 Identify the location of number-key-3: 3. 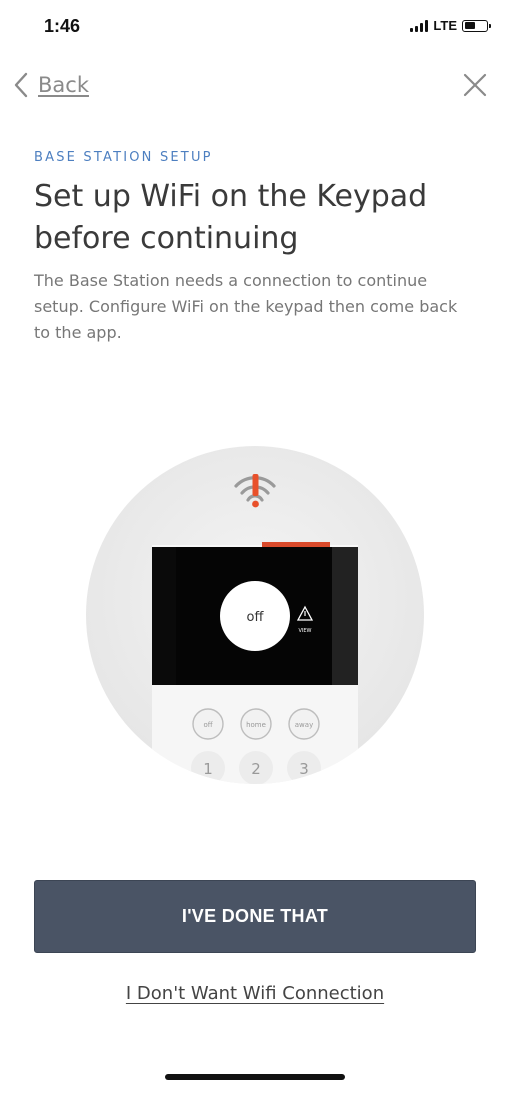
(304, 767).